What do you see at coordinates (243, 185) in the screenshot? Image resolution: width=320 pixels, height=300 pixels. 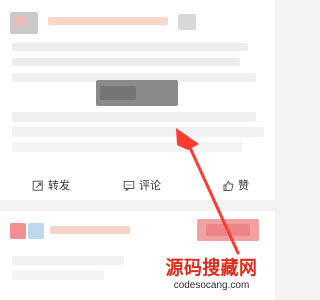 I see `like-label: 赞` at bounding box center [243, 185].